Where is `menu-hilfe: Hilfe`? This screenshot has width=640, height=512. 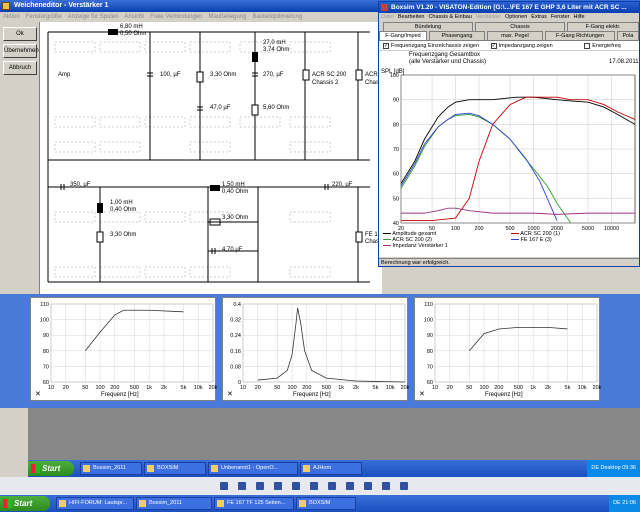 menu-hilfe: Hilfe is located at coordinates (579, 17).